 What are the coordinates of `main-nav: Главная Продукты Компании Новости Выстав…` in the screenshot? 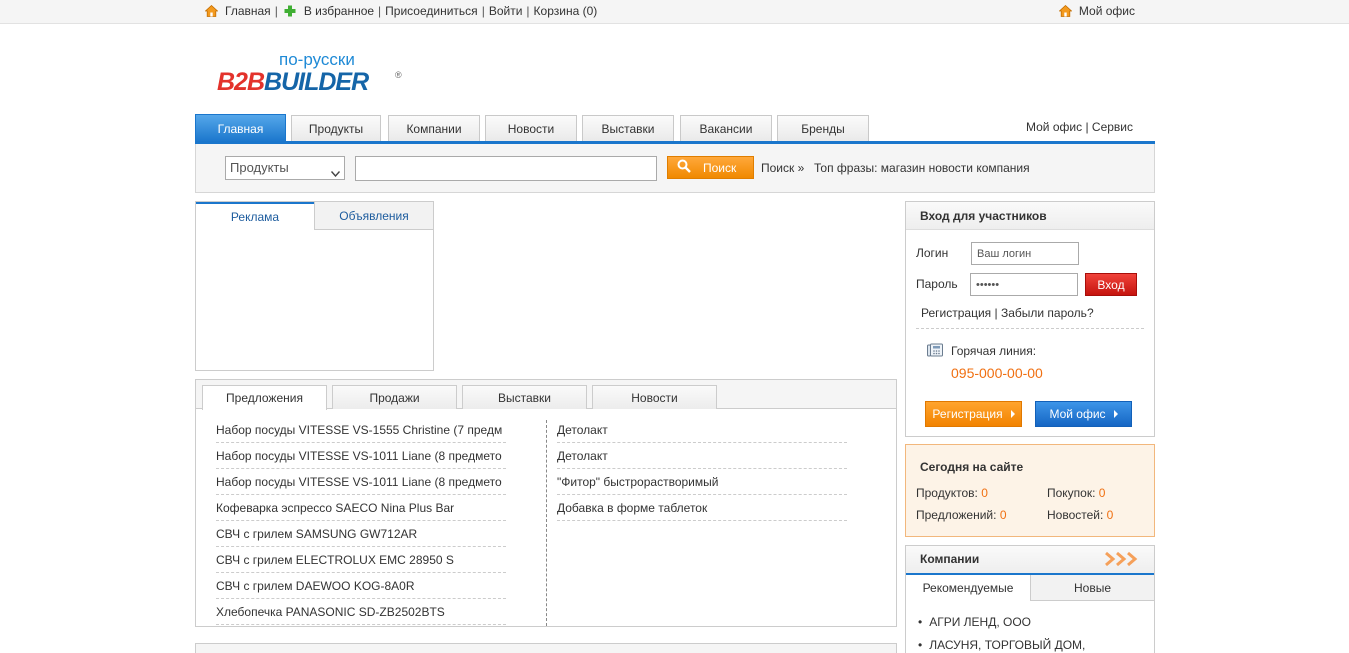 It's located at (675, 128).